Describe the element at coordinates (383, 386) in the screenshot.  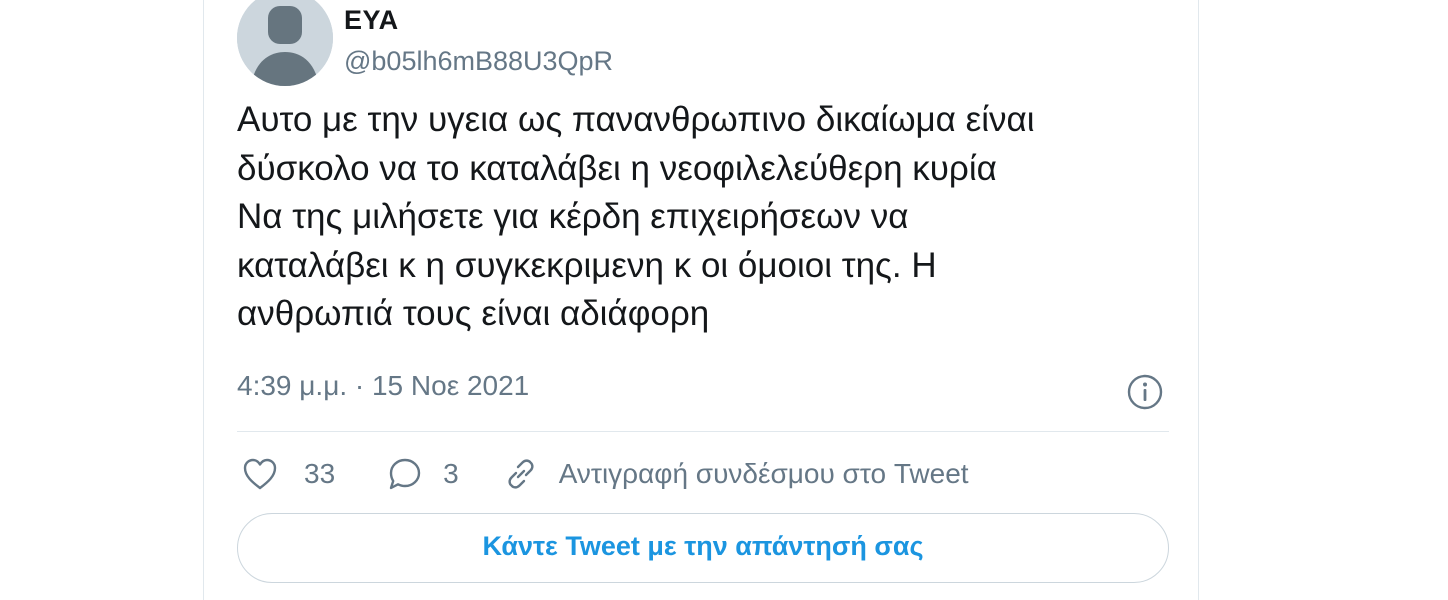
I see `tweet-timestamp: 4:39 μ.μ. · 15 Νοε 2021` at that location.